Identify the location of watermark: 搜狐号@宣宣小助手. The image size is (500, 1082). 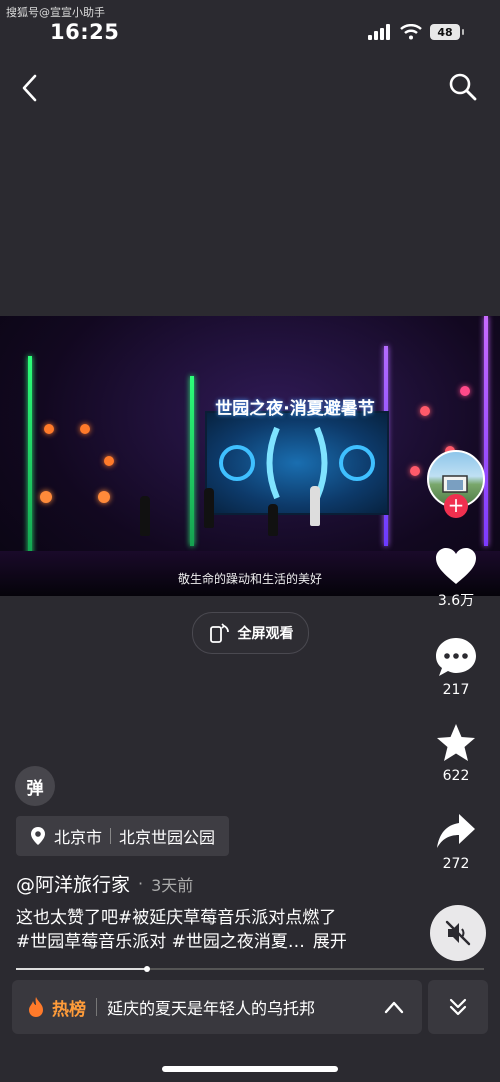
(55, 12).